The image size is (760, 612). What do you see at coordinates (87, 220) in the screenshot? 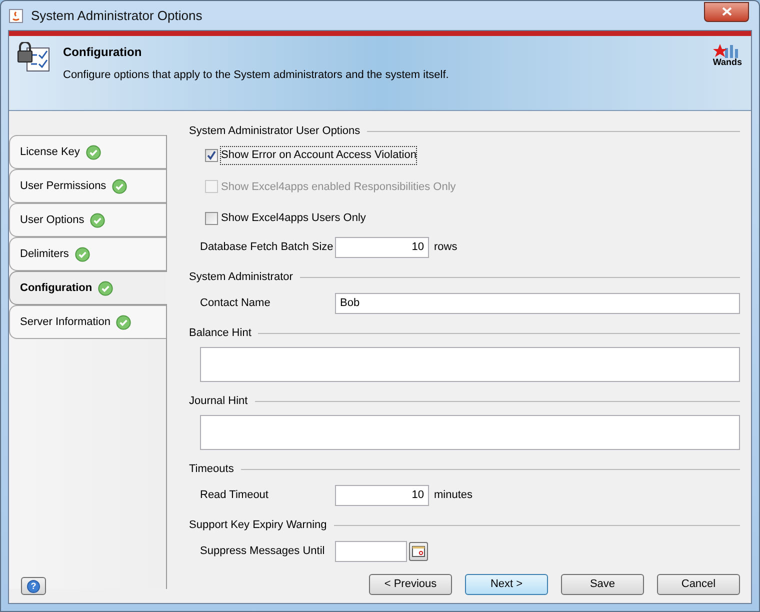
I see `tab: User Options` at bounding box center [87, 220].